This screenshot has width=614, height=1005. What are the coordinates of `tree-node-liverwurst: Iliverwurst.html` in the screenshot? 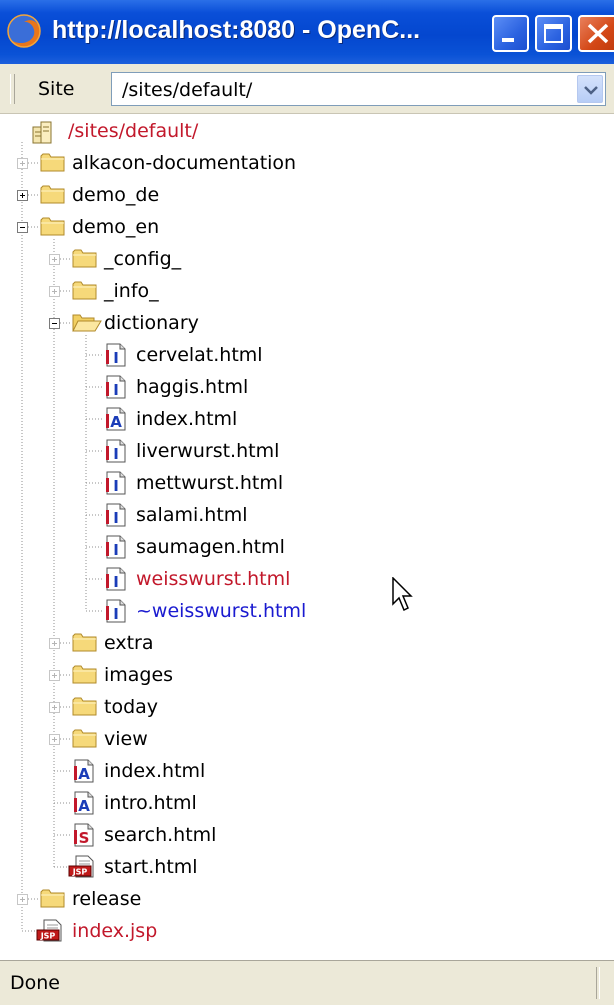 It's located at (280, 451).